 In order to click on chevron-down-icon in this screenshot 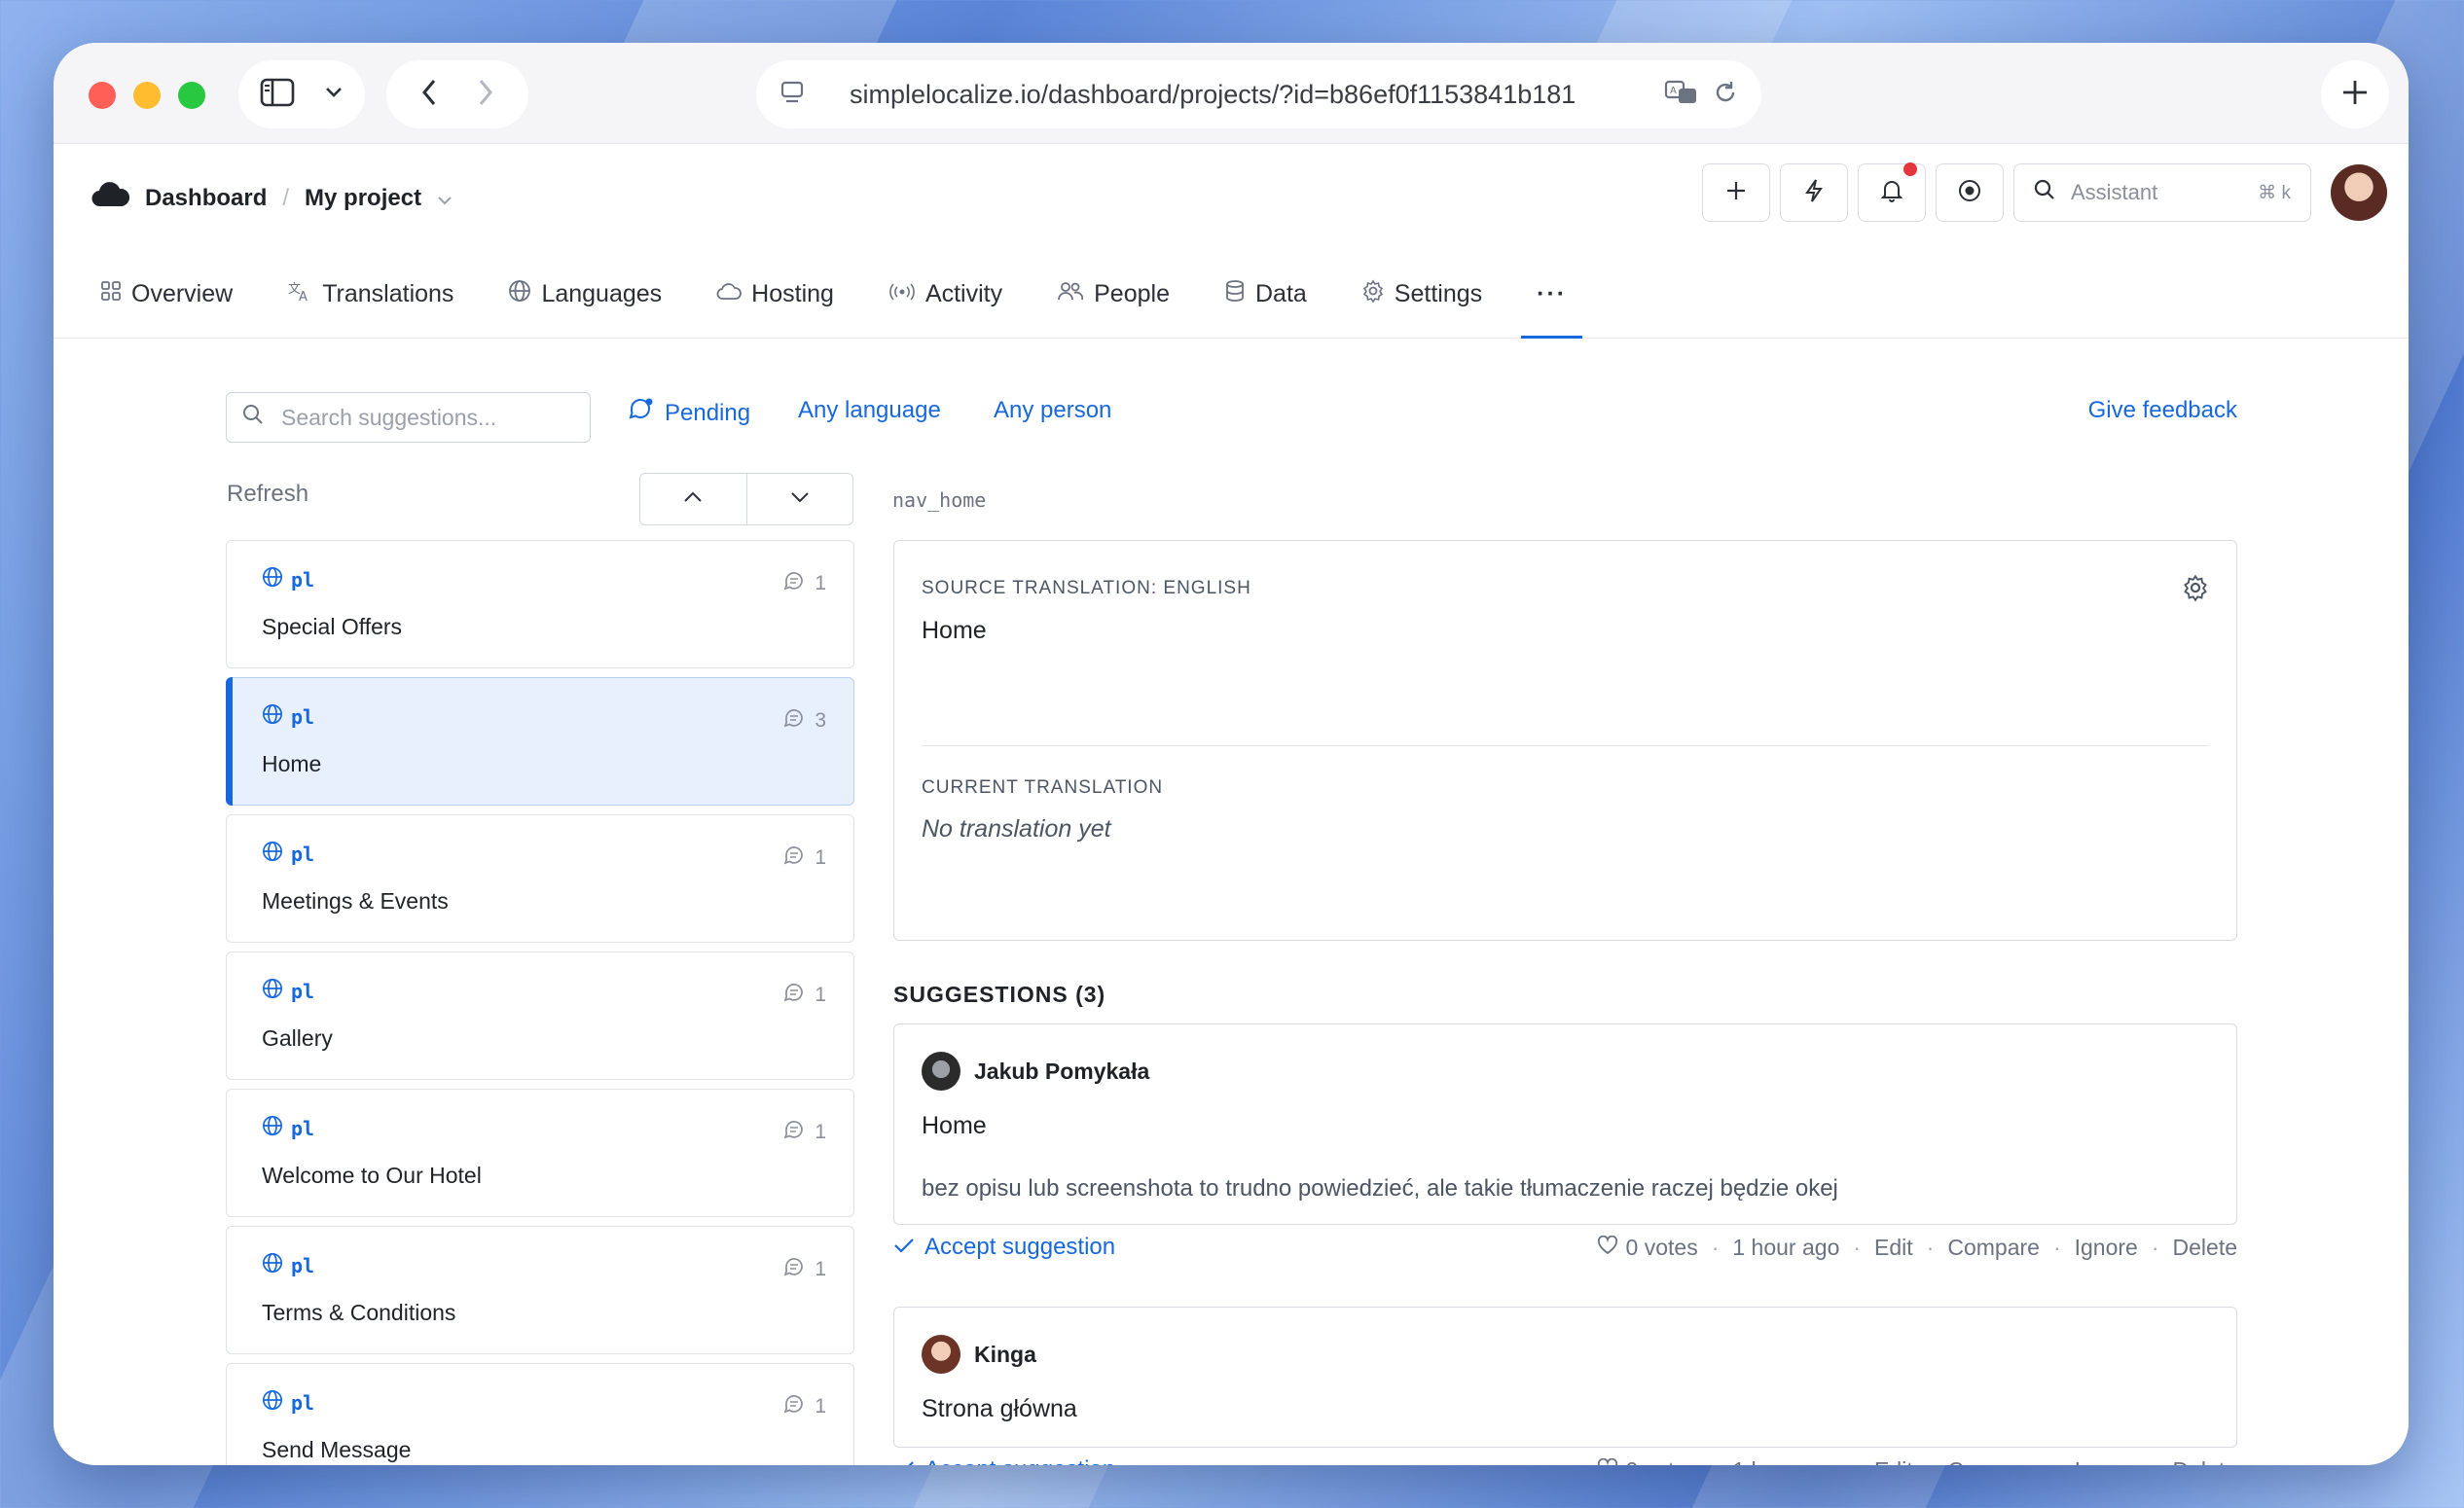, I will do `click(445, 198)`.